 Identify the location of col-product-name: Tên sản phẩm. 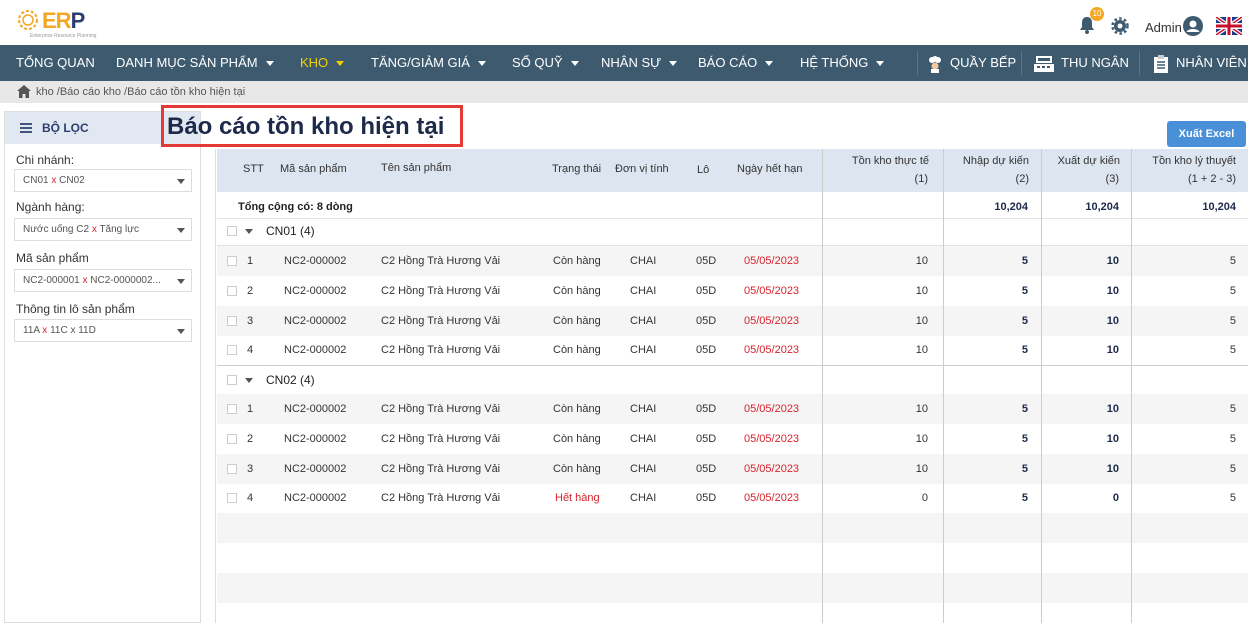
(416, 168).